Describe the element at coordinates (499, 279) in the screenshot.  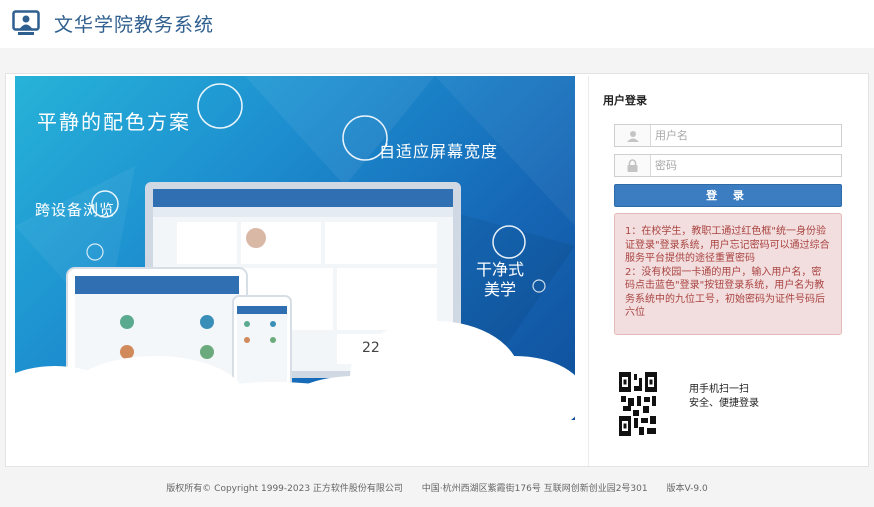
I see `slogan-clean-aesthetics: 干净式美学` at that location.